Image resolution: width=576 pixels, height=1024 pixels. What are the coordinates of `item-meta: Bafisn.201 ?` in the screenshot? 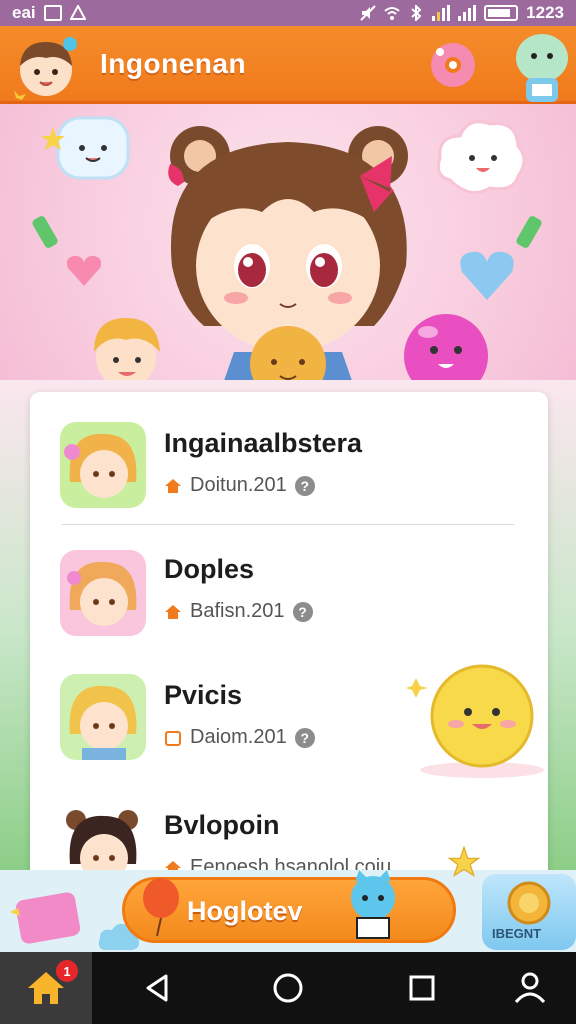 It's located at (238, 611).